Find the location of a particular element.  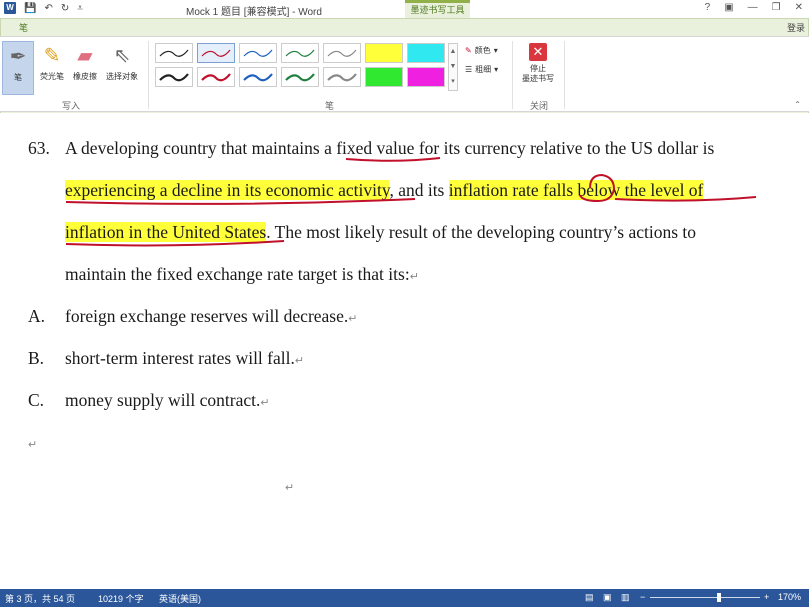

zoom-out-icon: − is located at coordinates (642, 597).